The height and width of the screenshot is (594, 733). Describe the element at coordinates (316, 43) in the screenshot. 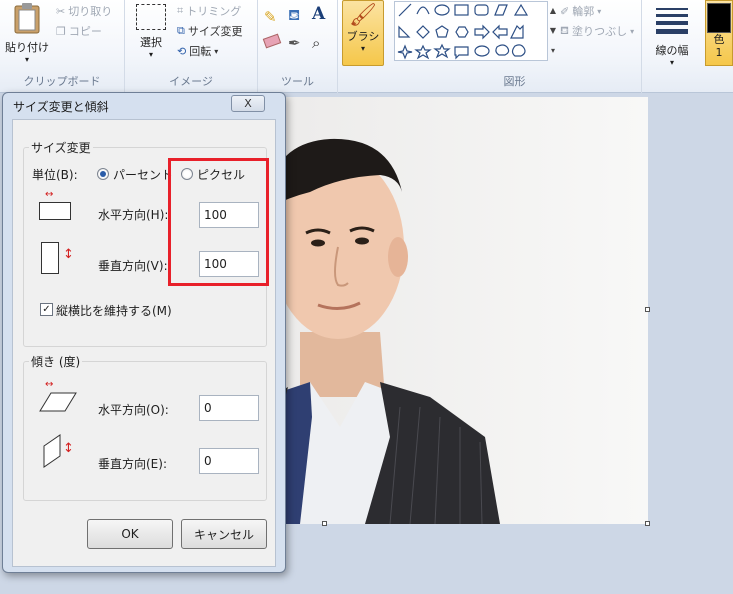

I see `magnifier-icon: ⌕` at that location.